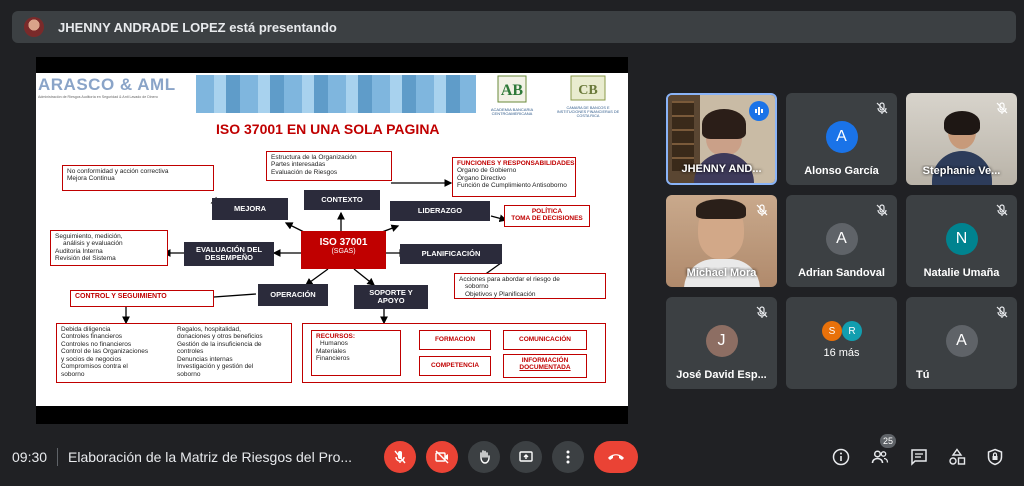  What do you see at coordinates (957, 457) in the screenshot?
I see `activities-button` at bounding box center [957, 457].